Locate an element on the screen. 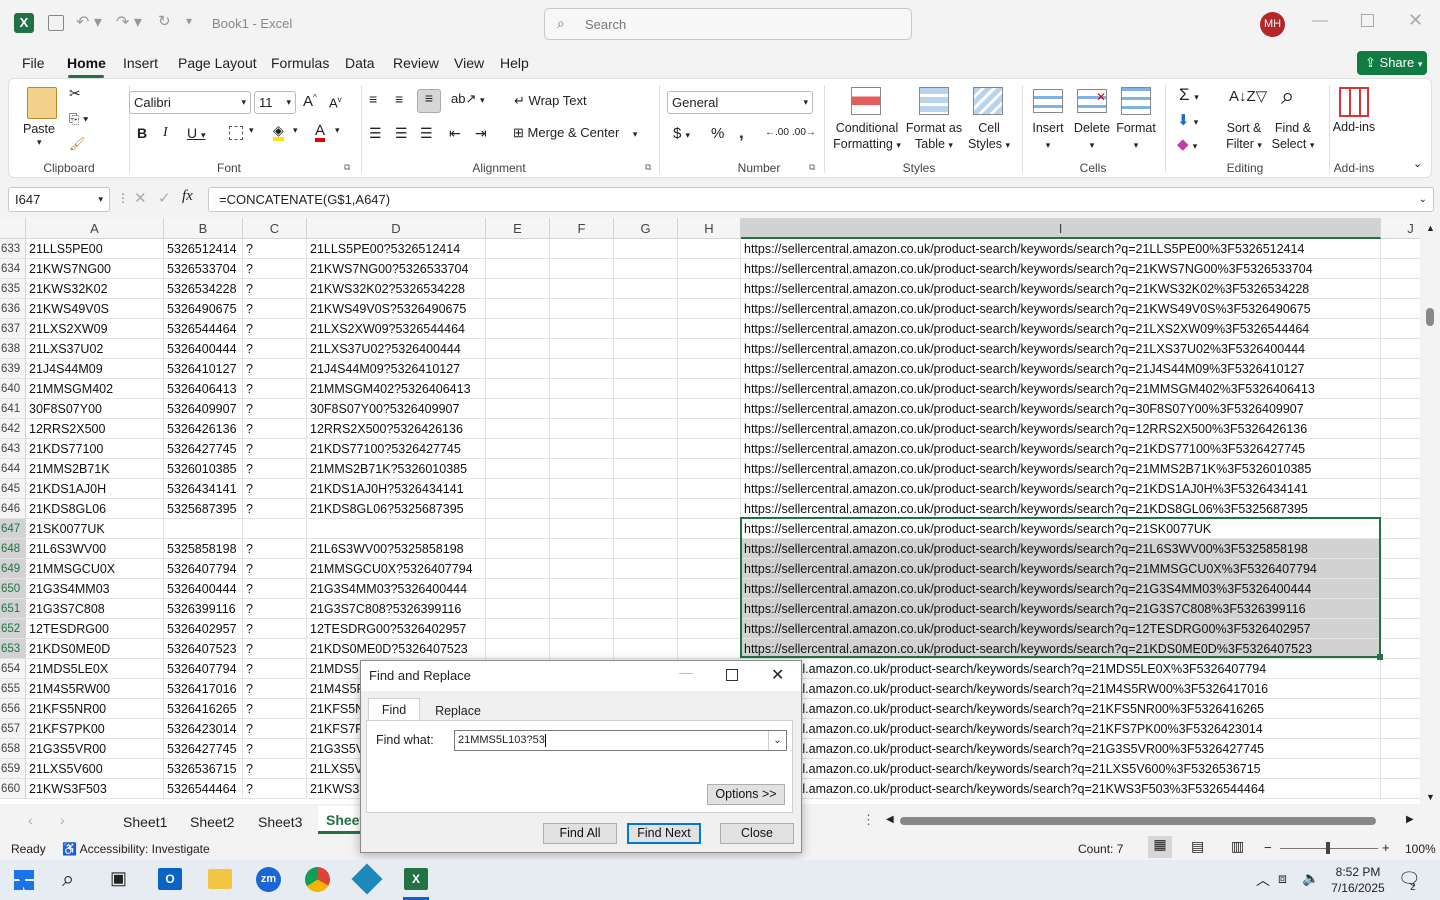 This screenshot has width=1440, height=900. chrome-icon is located at coordinates (317, 879).